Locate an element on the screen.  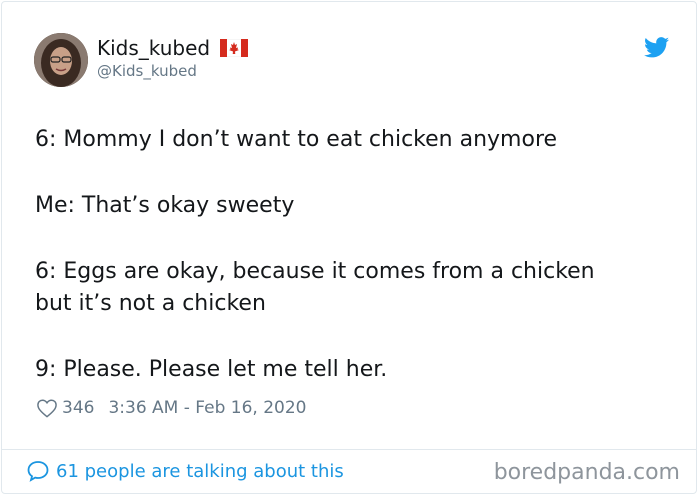
handle: @Kids_kubed is located at coordinates (147, 71).